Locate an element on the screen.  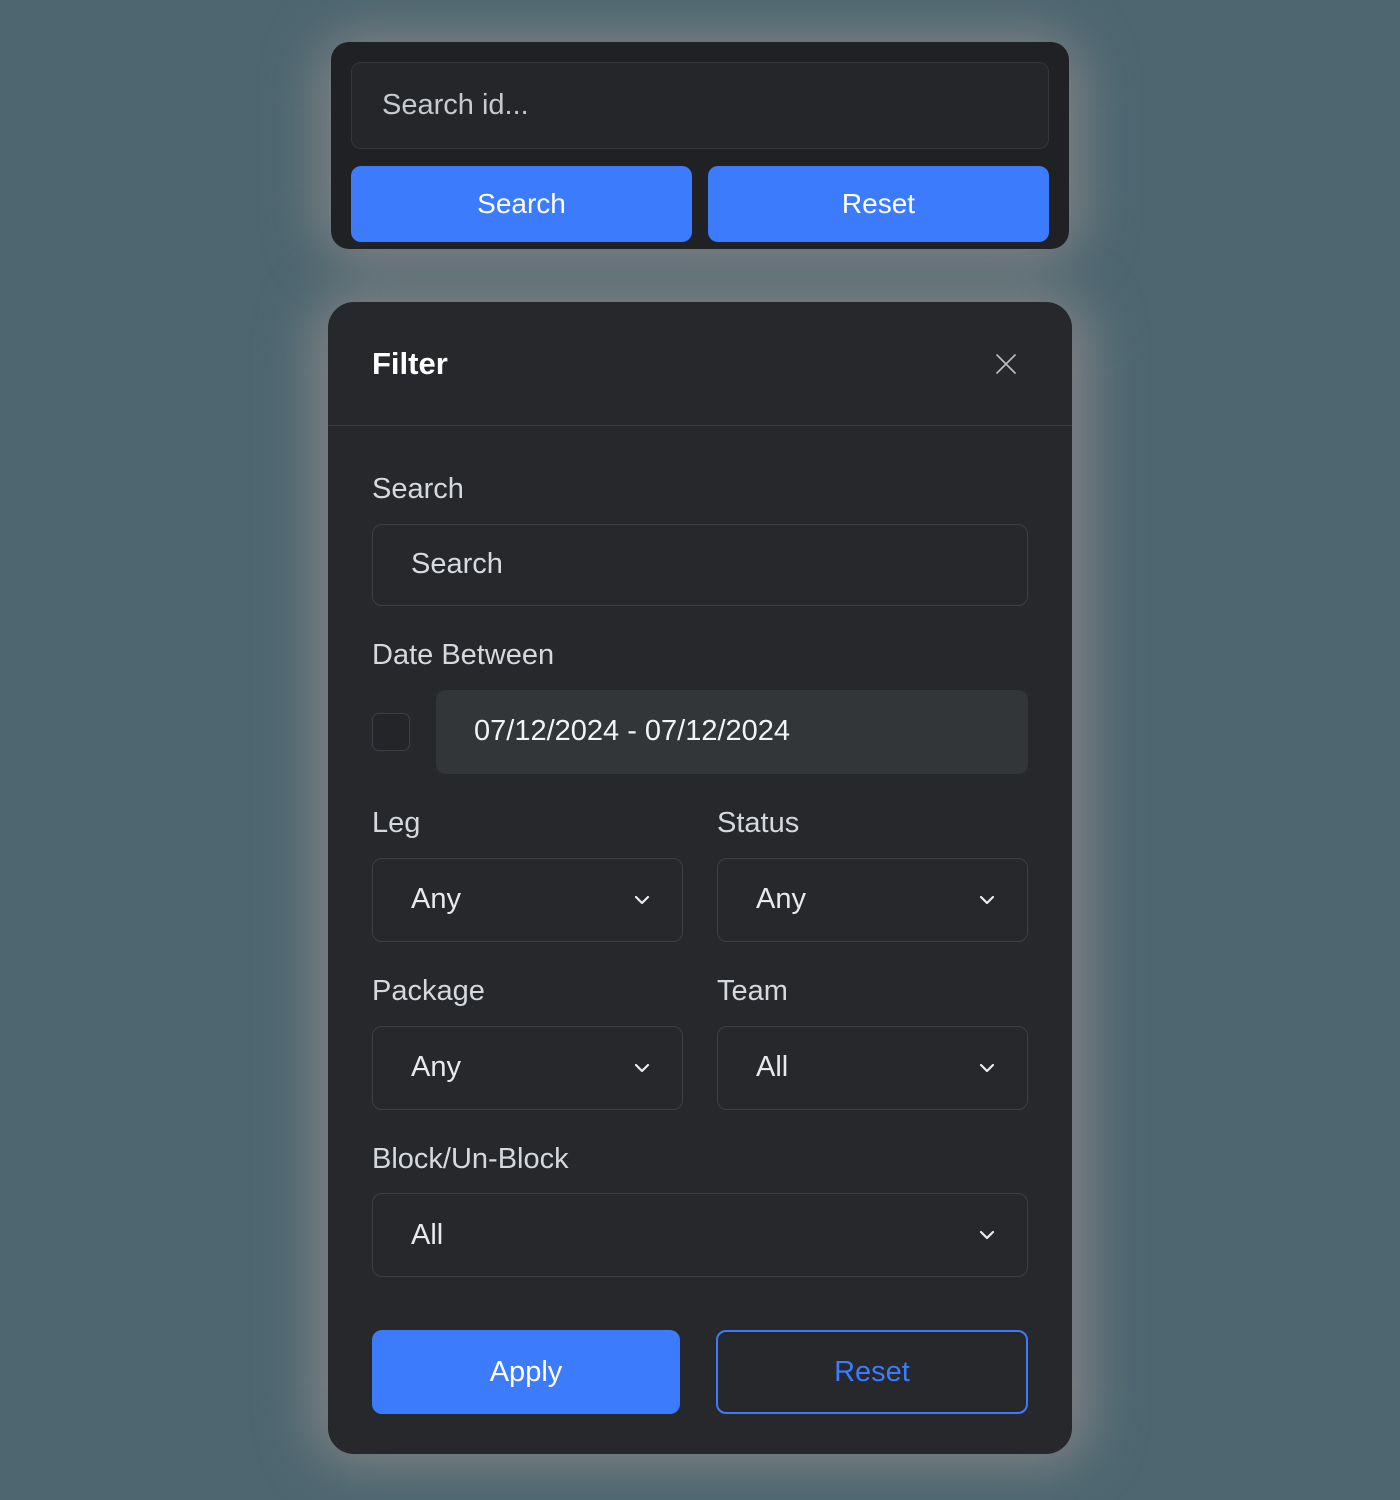
package-field: Package Any is located at coordinates (527, 1042).